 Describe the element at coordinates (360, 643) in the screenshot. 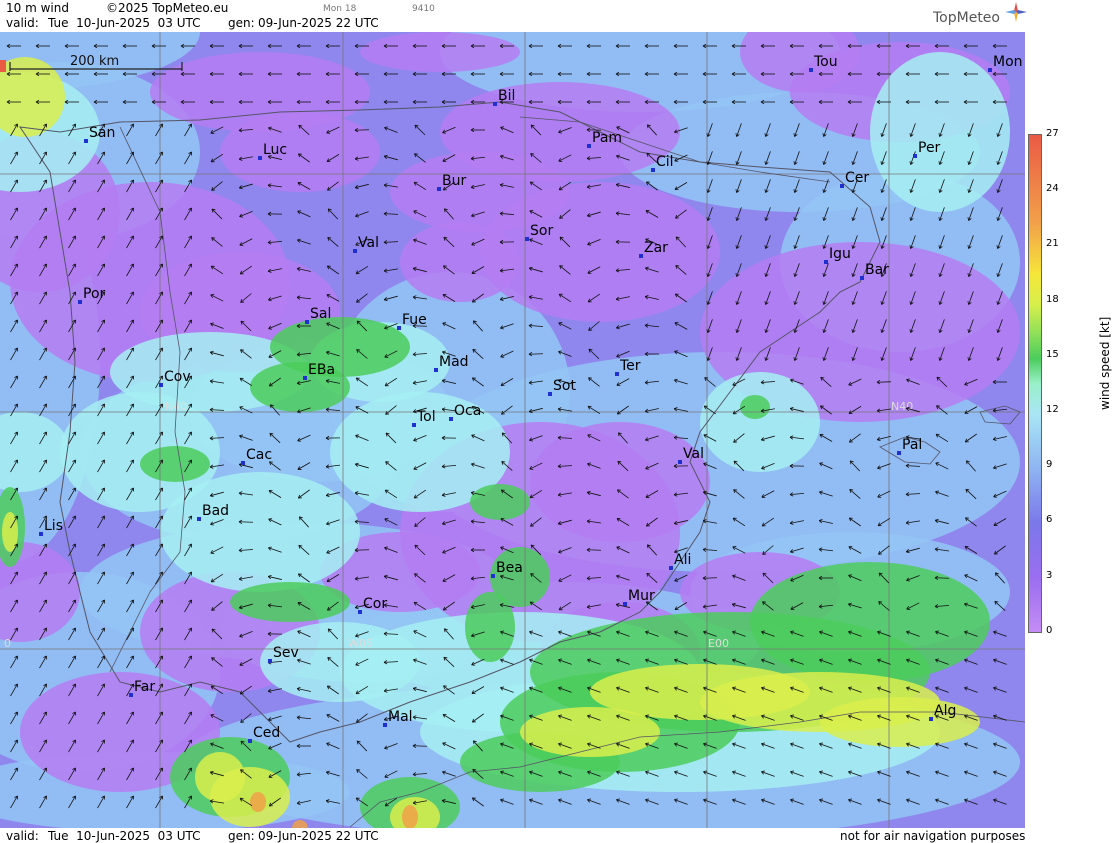

I see `grid-label: W05` at that location.